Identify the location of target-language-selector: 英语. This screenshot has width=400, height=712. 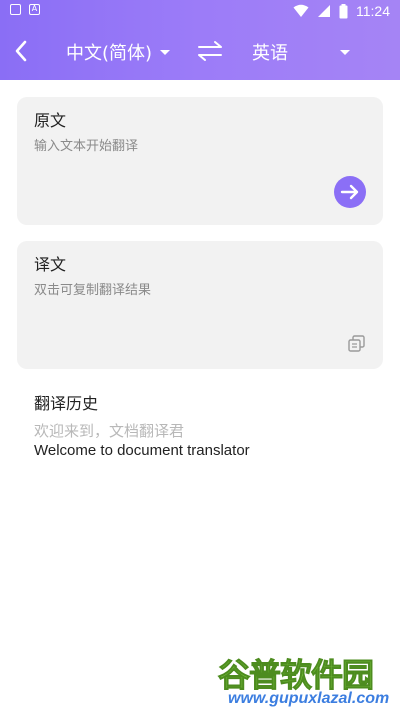
(270, 52).